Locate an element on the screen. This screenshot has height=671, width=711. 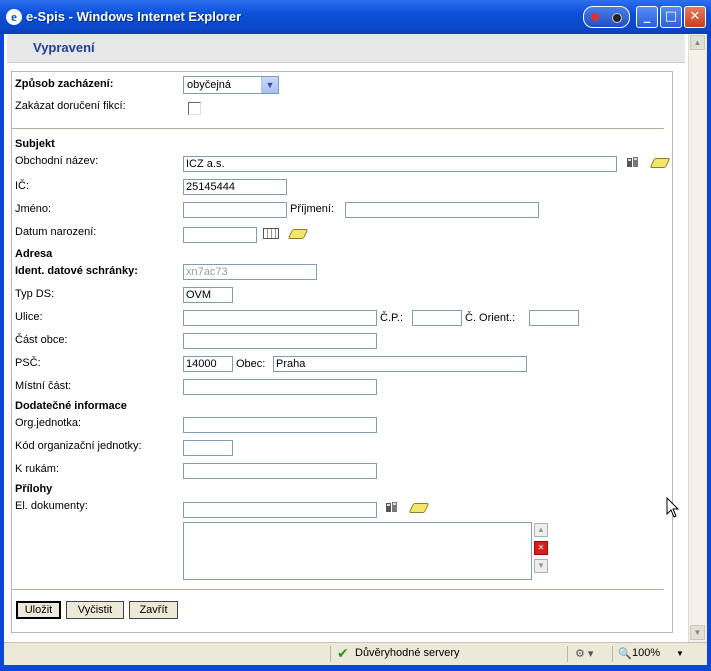
obchodni-input is located at coordinates (400, 164).